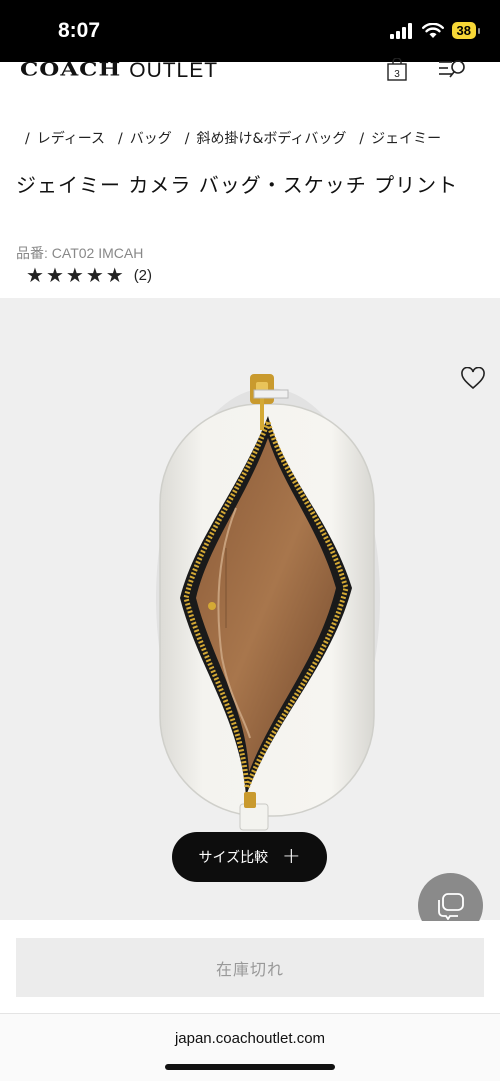 This screenshot has height=1081, width=500. Describe the element at coordinates (452, 69) in the screenshot. I see `menu-search-icon` at that location.